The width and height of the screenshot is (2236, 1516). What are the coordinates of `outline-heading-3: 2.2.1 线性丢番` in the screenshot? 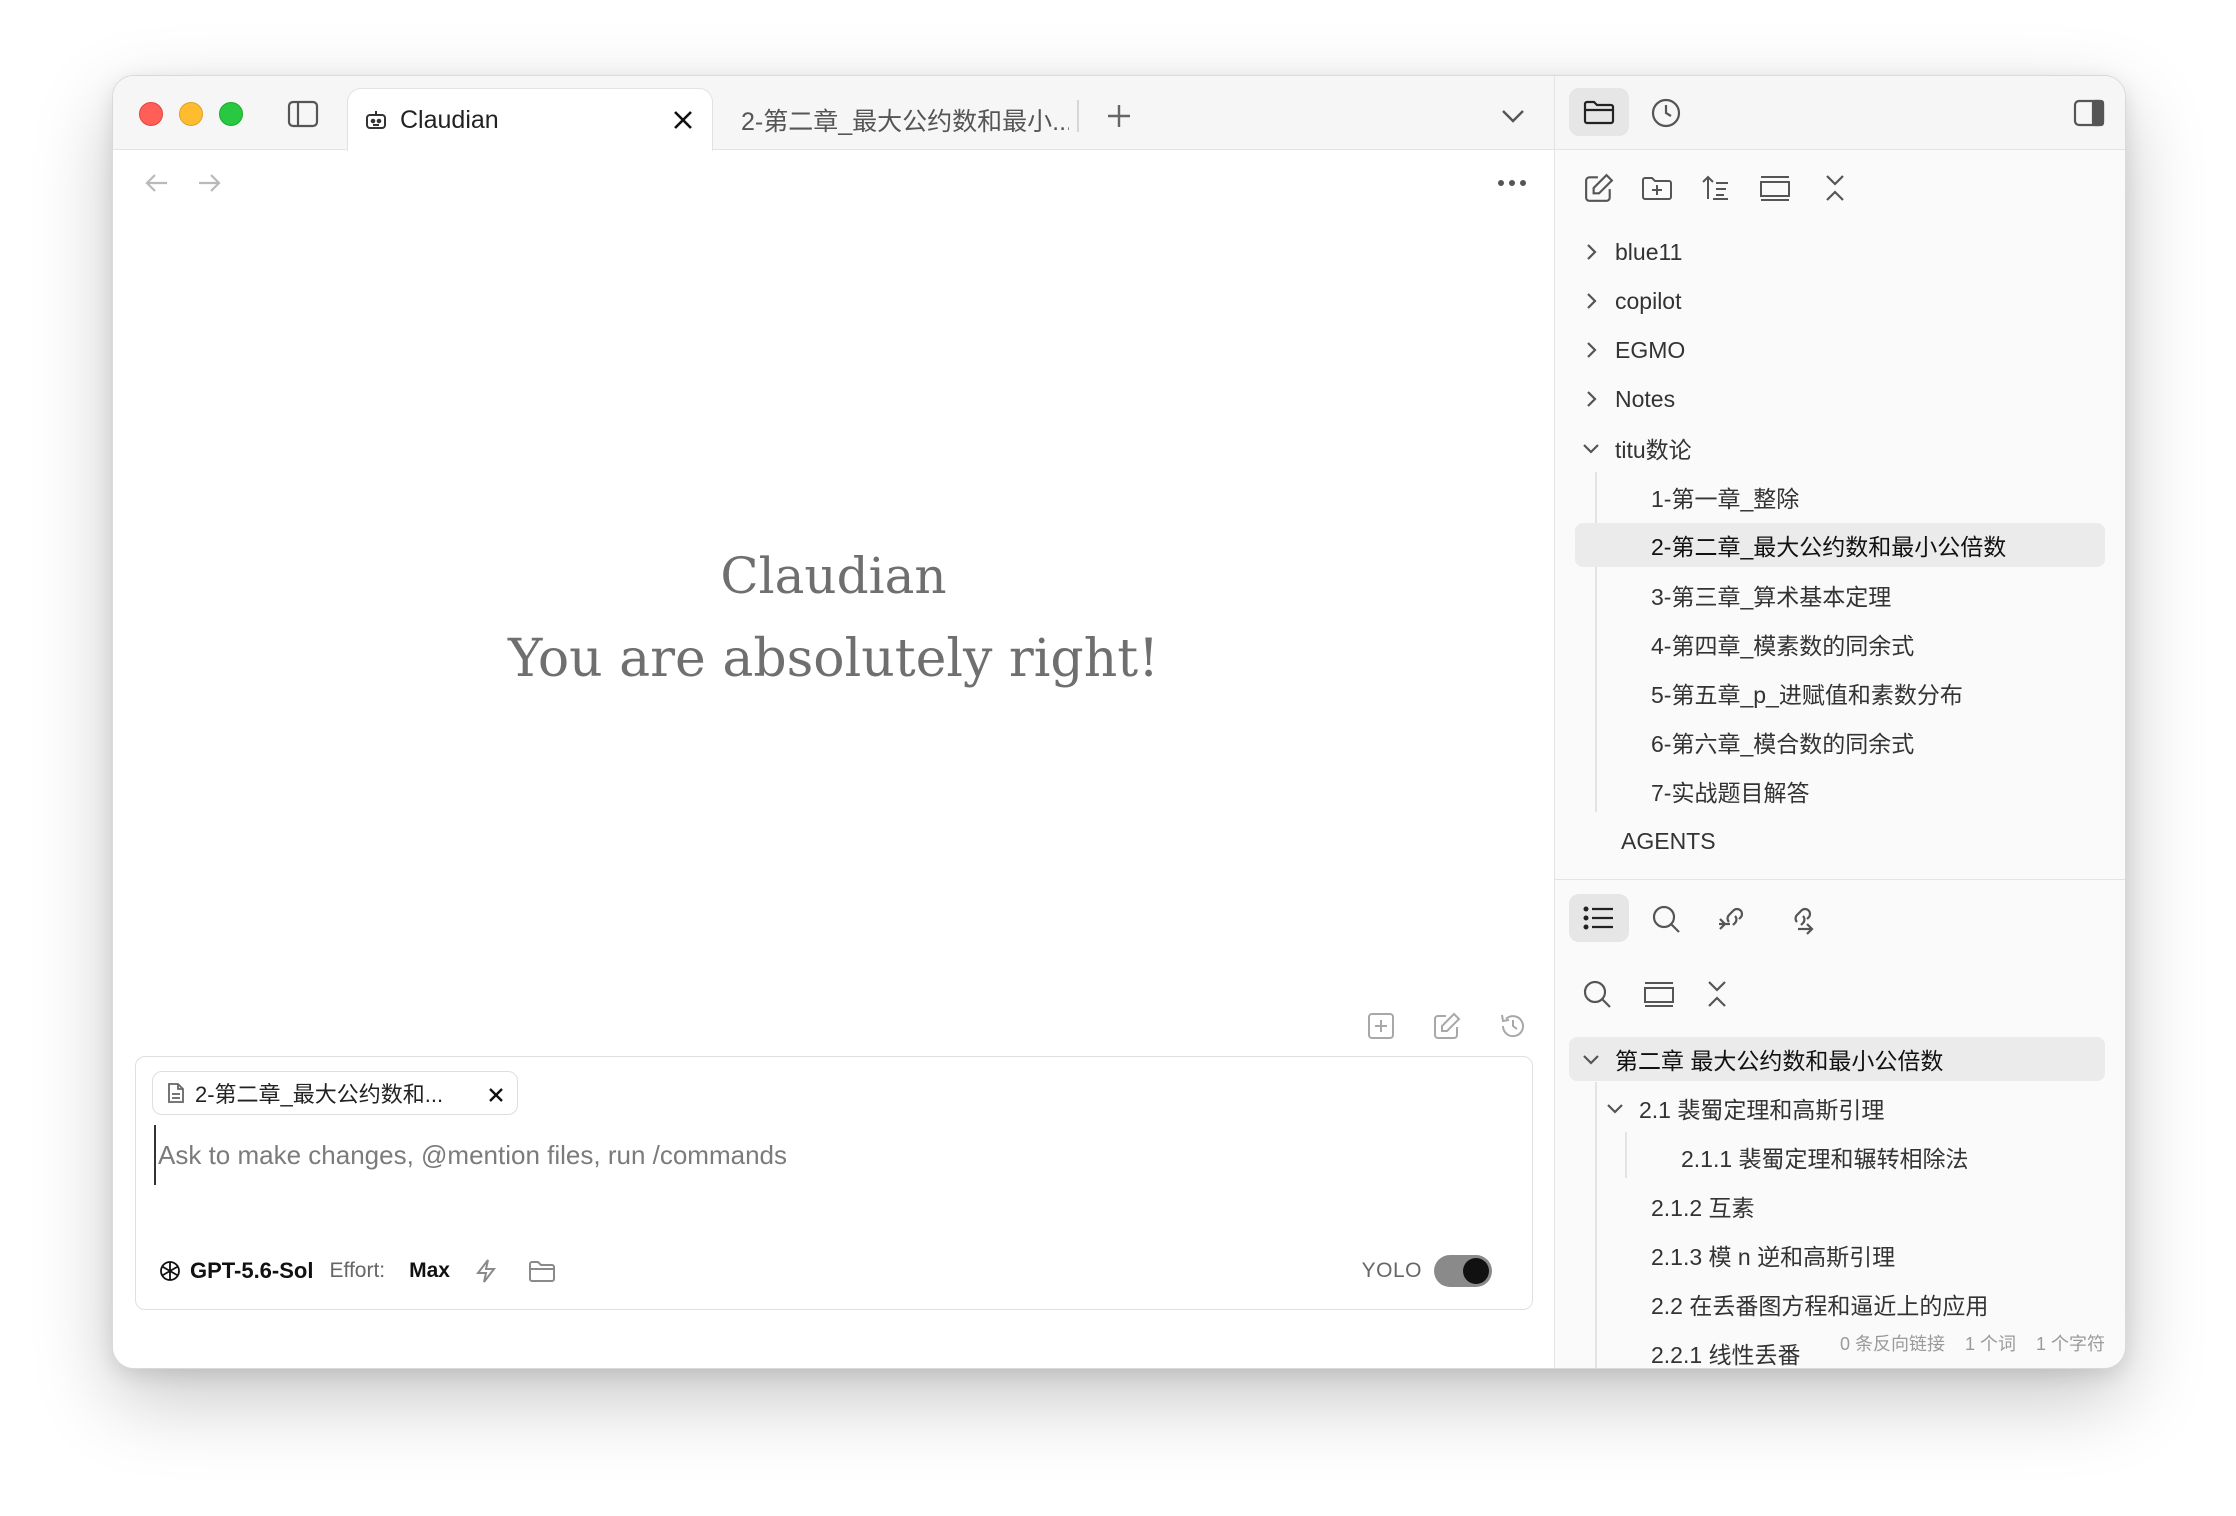 It's located at (1726, 1349).